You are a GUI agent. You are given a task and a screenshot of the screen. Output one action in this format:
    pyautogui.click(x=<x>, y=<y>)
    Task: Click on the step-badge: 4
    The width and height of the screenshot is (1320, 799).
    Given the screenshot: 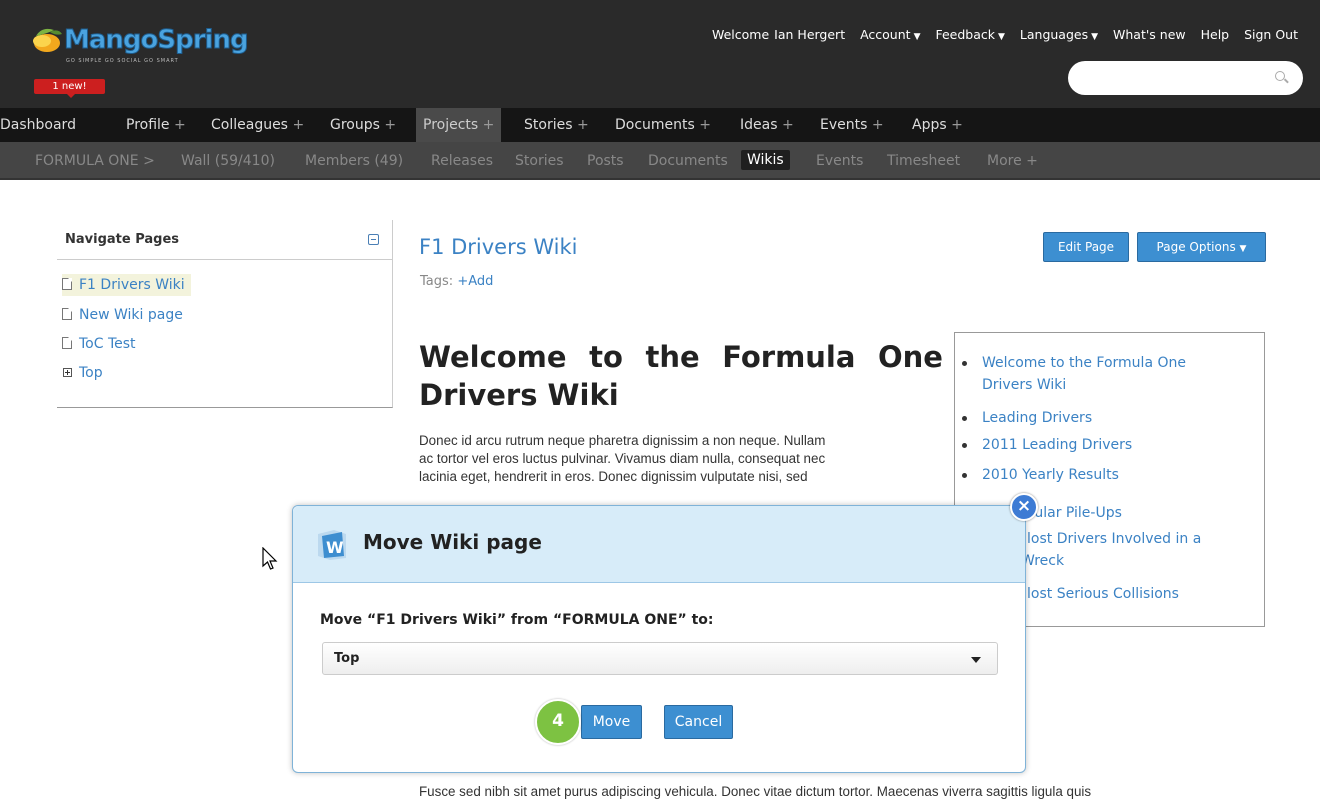 What is the action you would take?
    pyautogui.click(x=558, y=722)
    